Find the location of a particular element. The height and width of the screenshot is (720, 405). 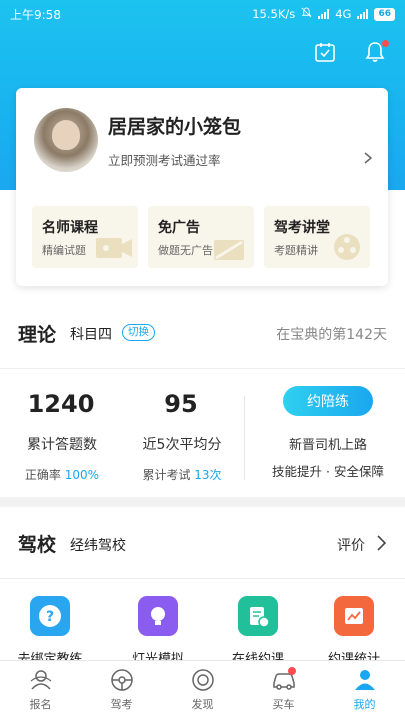

avatar is located at coordinates (66, 140).